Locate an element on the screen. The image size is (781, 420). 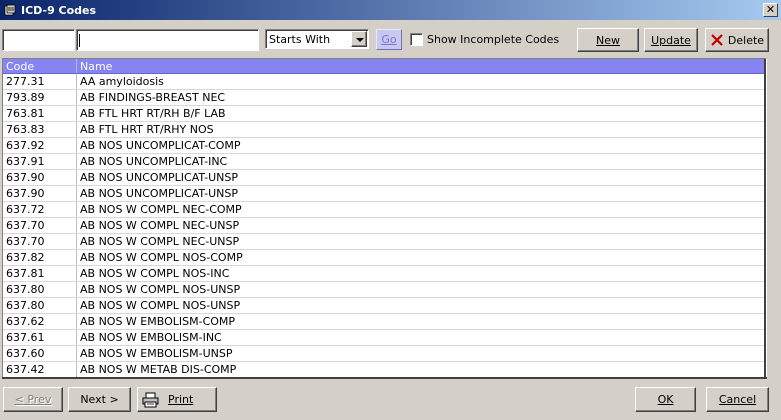
show-incomplete-label: Show Incomplete Codes is located at coordinates (493, 39).